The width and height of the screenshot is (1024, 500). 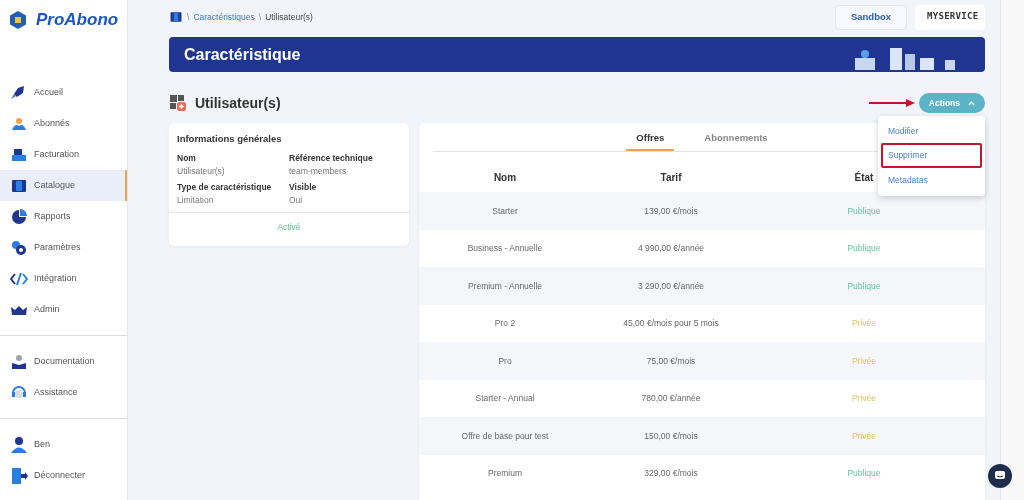 What do you see at coordinates (671, 248) in the screenshot?
I see `table-cell-text: 4 990,00 €/année` at bounding box center [671, 248].